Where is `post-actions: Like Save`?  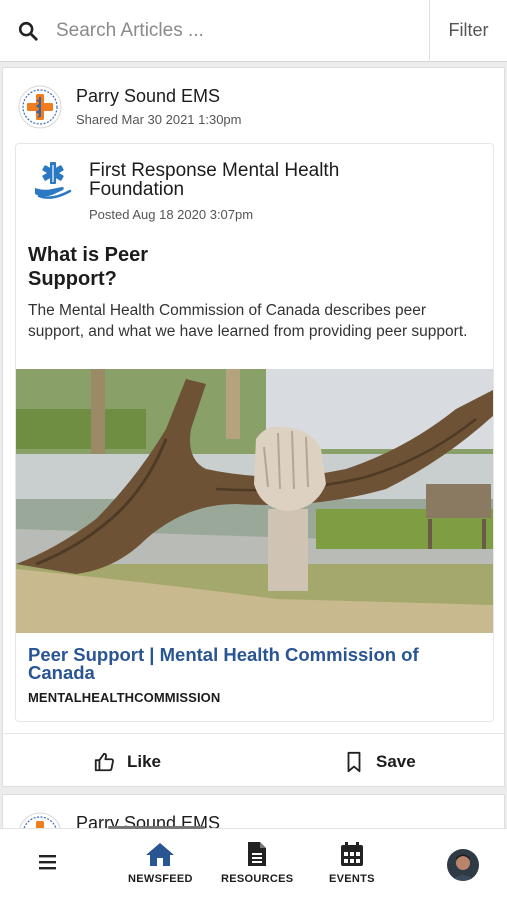 post-actions: Like Save is located at coordinates (253, 760).